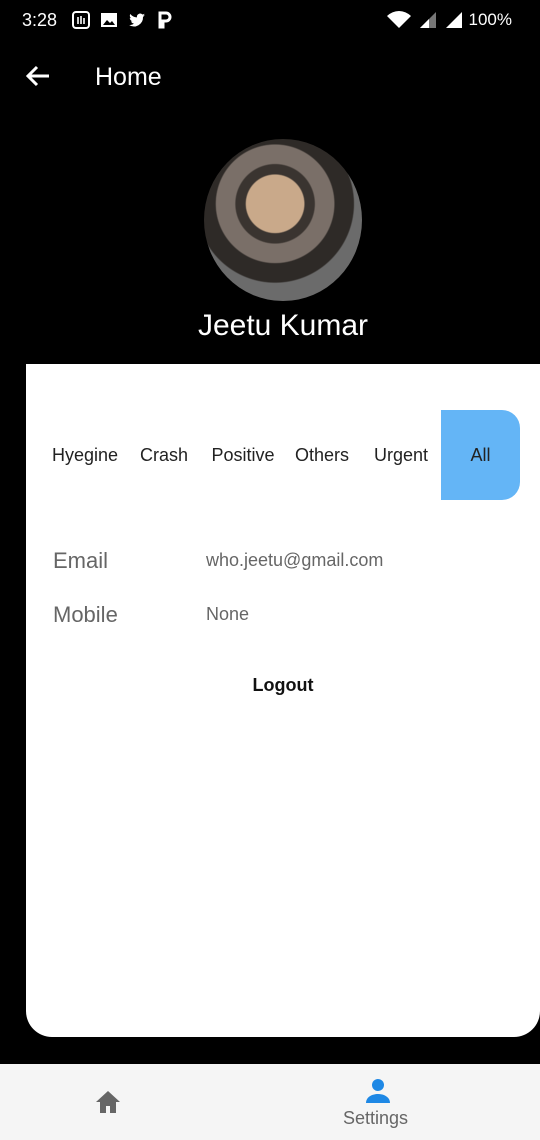  Describe the element at coordinates (108, 1102) in the screenshot. I see `home-icon` at that location.